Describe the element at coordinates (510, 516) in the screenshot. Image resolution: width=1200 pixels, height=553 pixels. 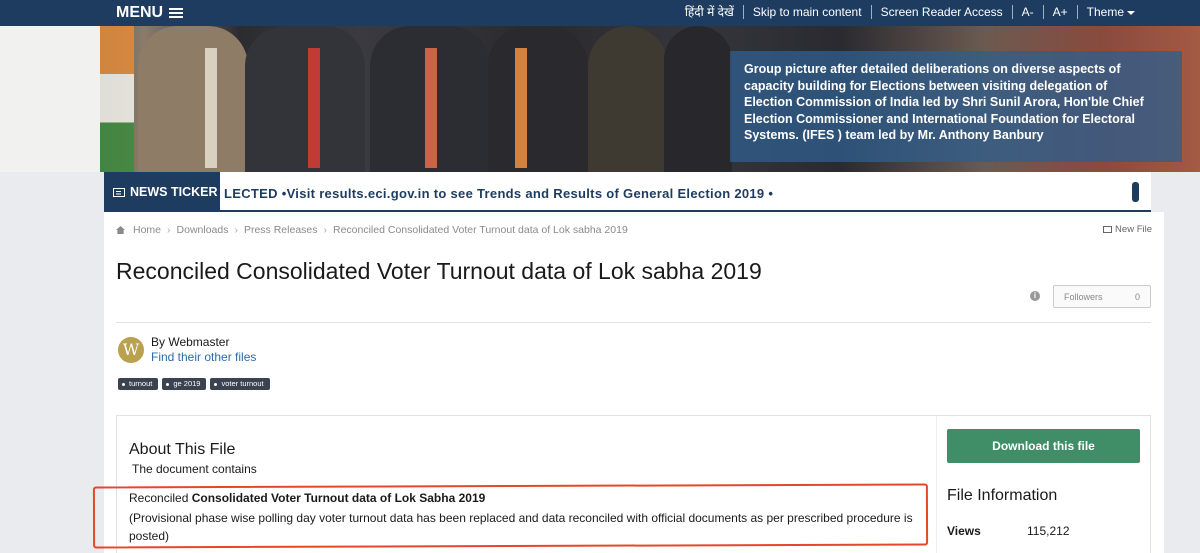
I see `highlight-annotation` at that location.